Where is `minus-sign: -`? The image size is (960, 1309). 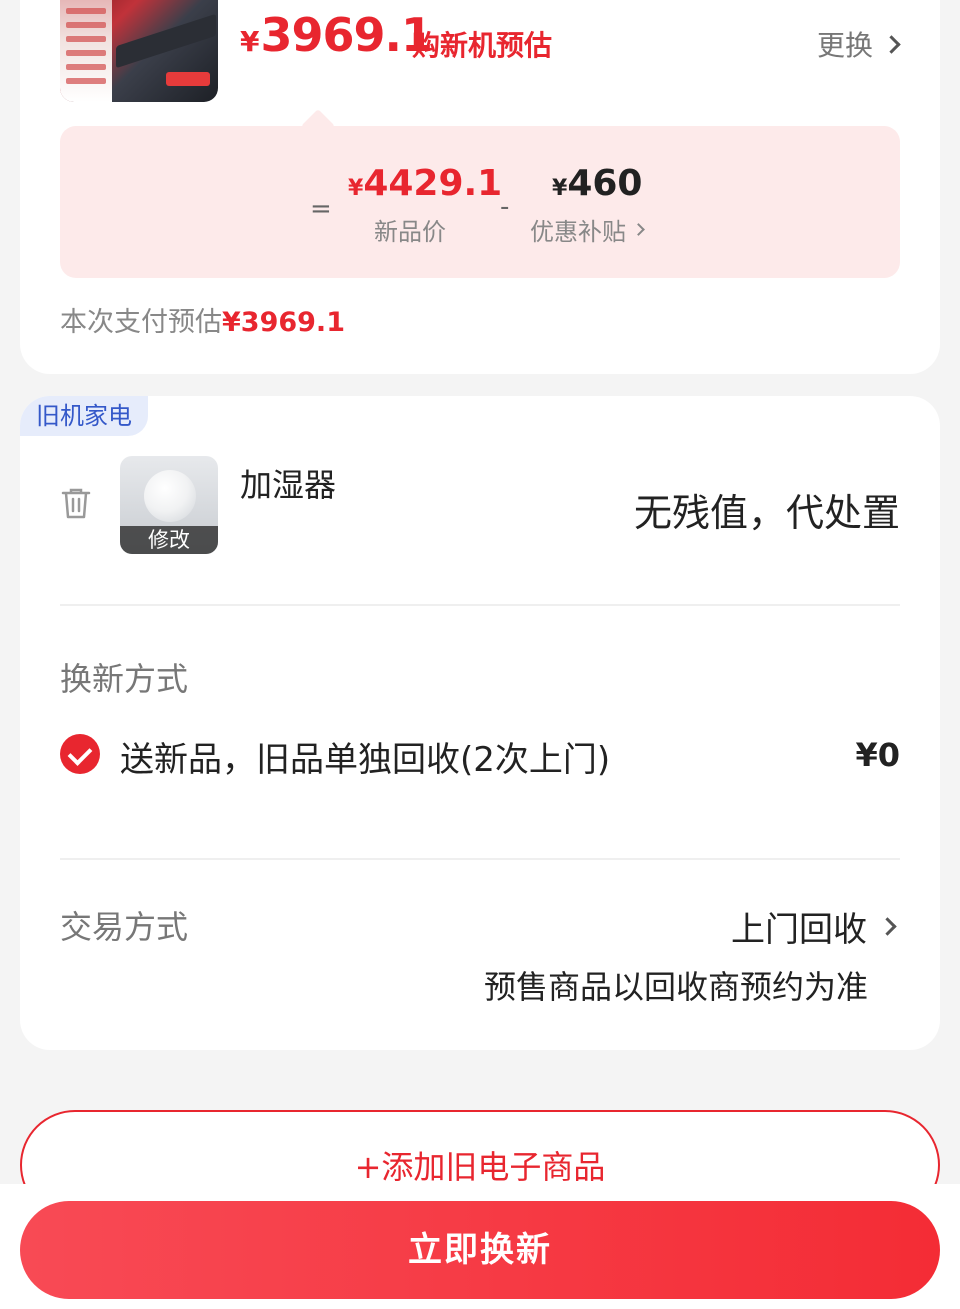 minus-sign: - is located at coordinates (505, 207).